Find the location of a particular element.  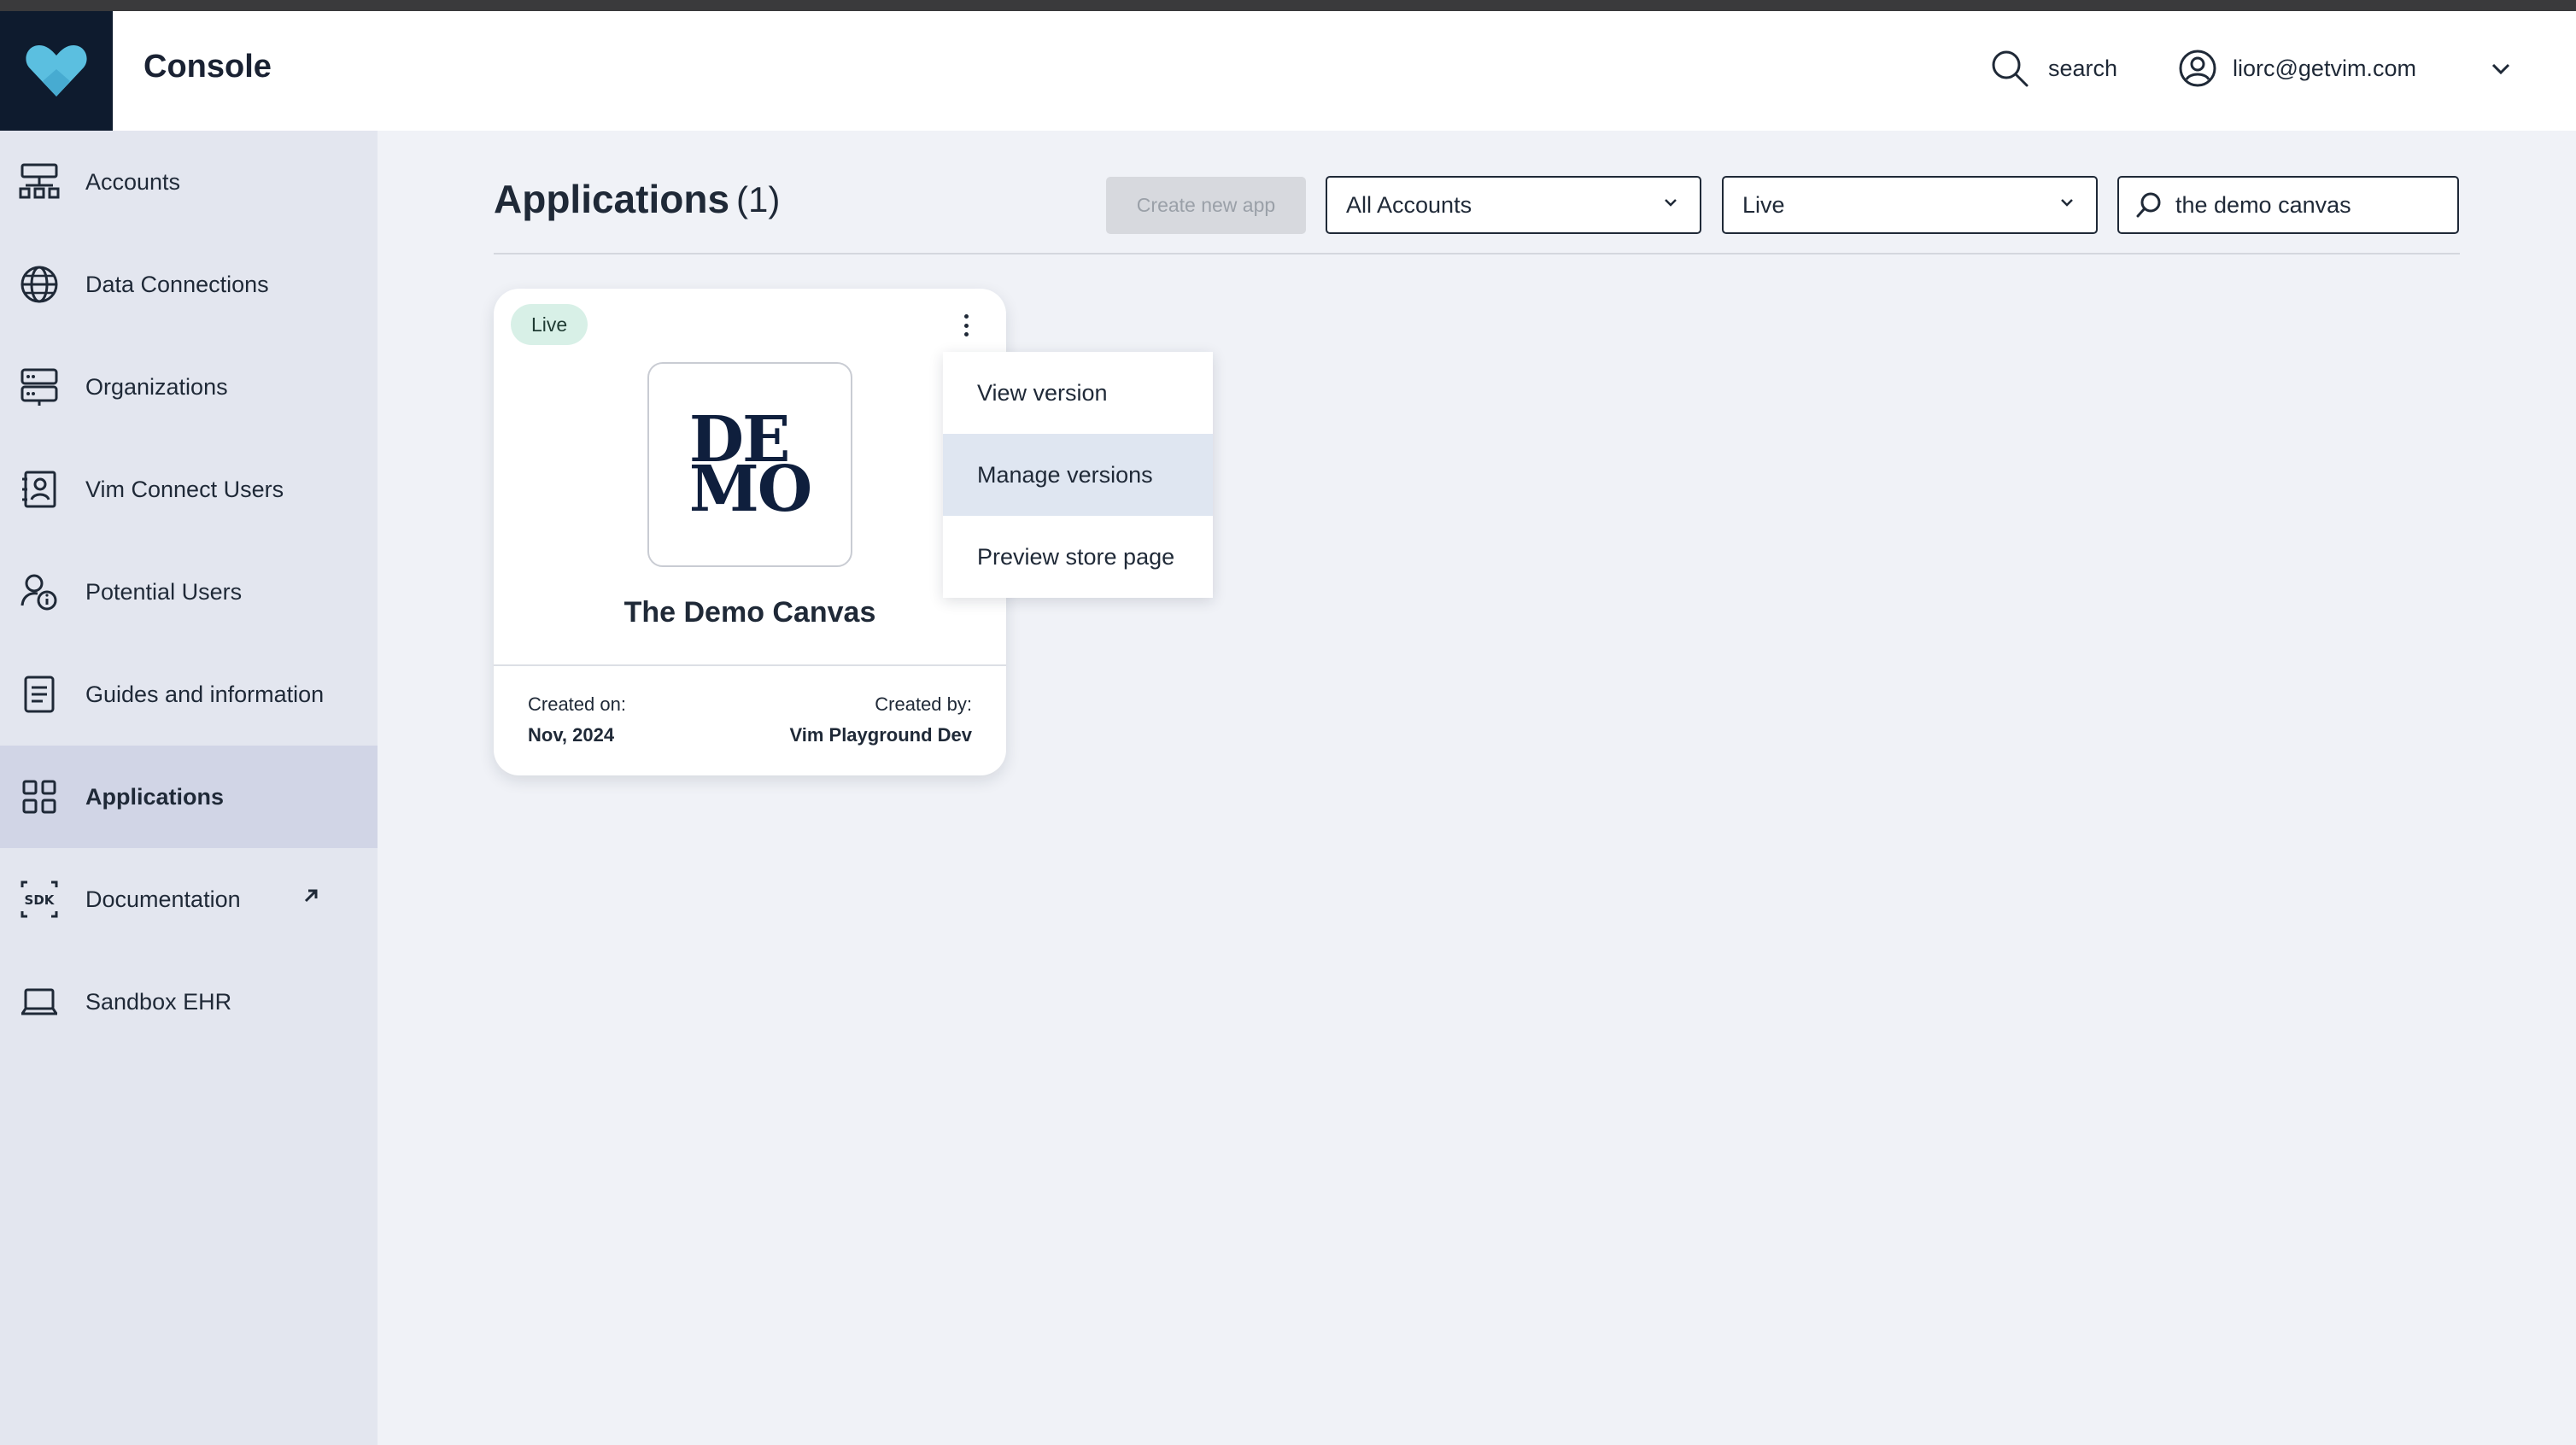

sidebar-item-vim-connect-users: Vim Connect Users is located at coordinates (189, 489).